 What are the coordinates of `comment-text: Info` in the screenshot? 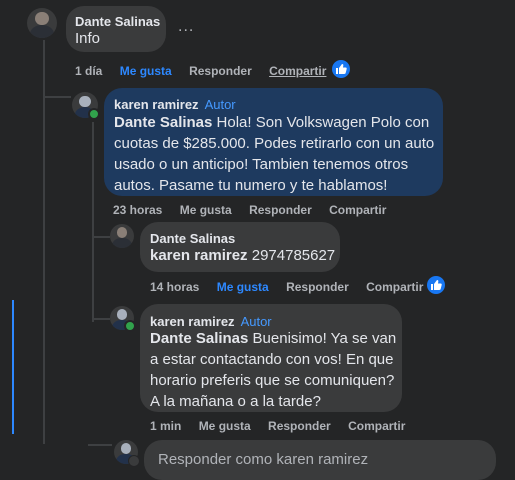 It's located at (88, 38).